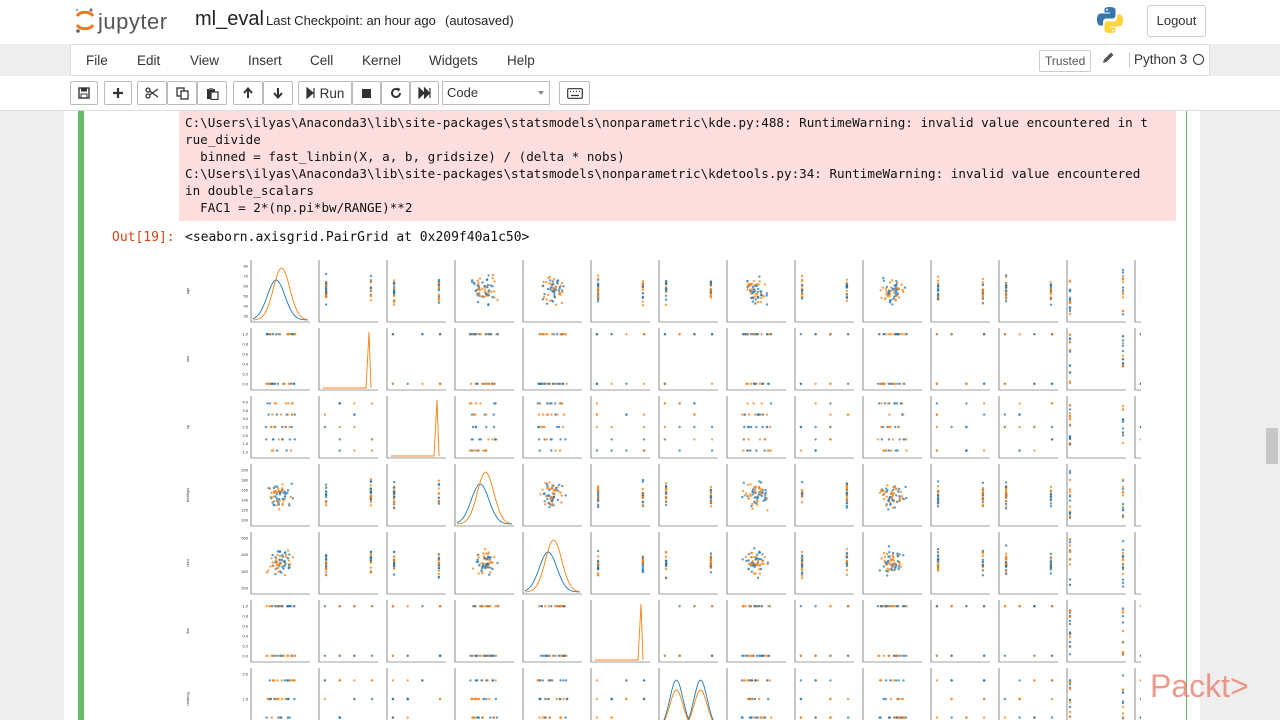  Describe the element at coordinates (152, 93) in the screenshot. I see `cut-button` at that location.